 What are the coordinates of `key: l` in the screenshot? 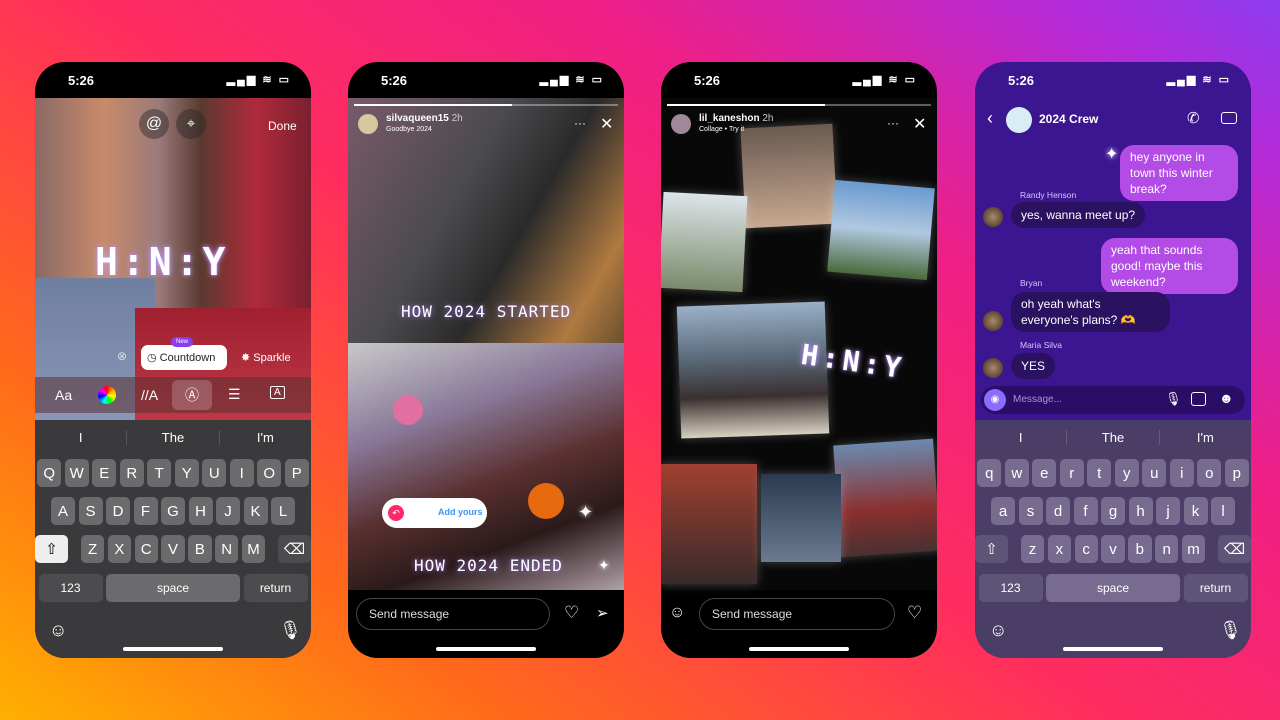 It's located at (1223, 511).